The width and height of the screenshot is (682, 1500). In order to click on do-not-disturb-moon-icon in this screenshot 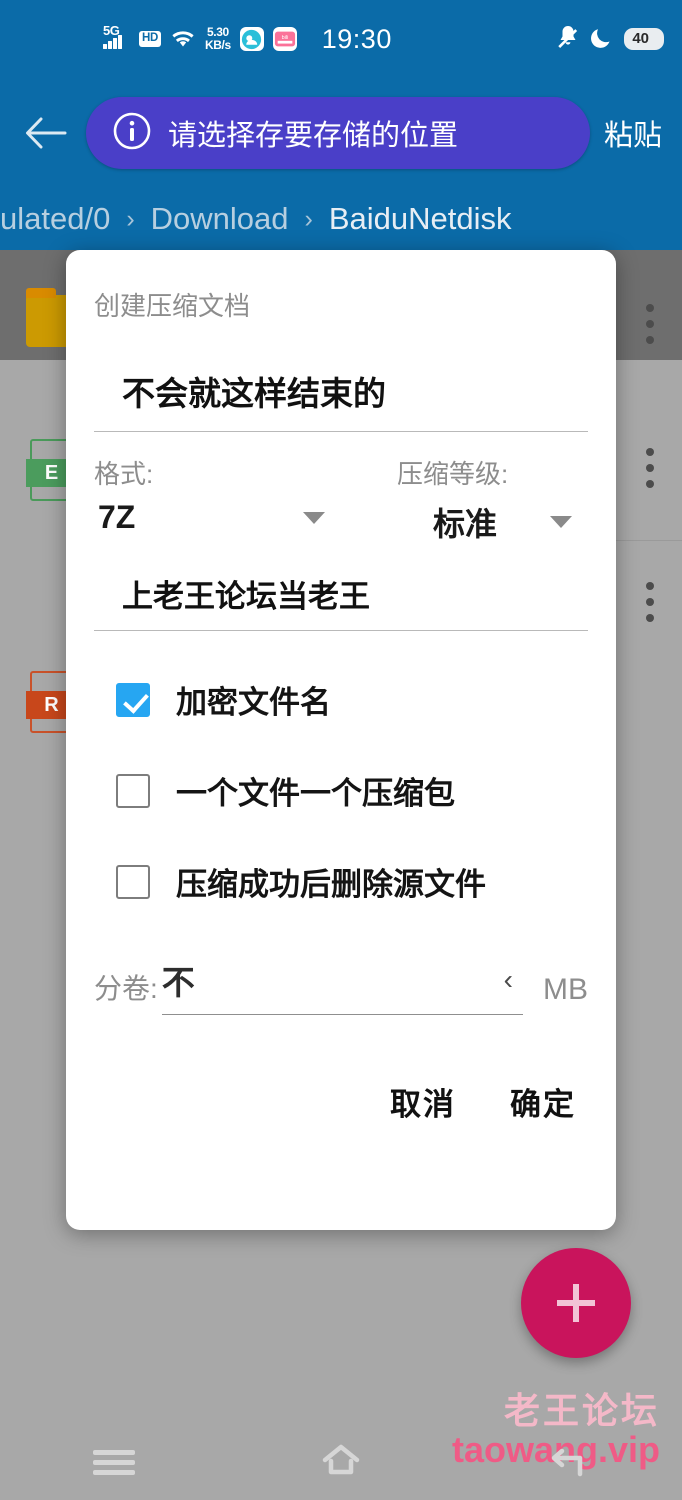, I will do `click(602, 39)`.